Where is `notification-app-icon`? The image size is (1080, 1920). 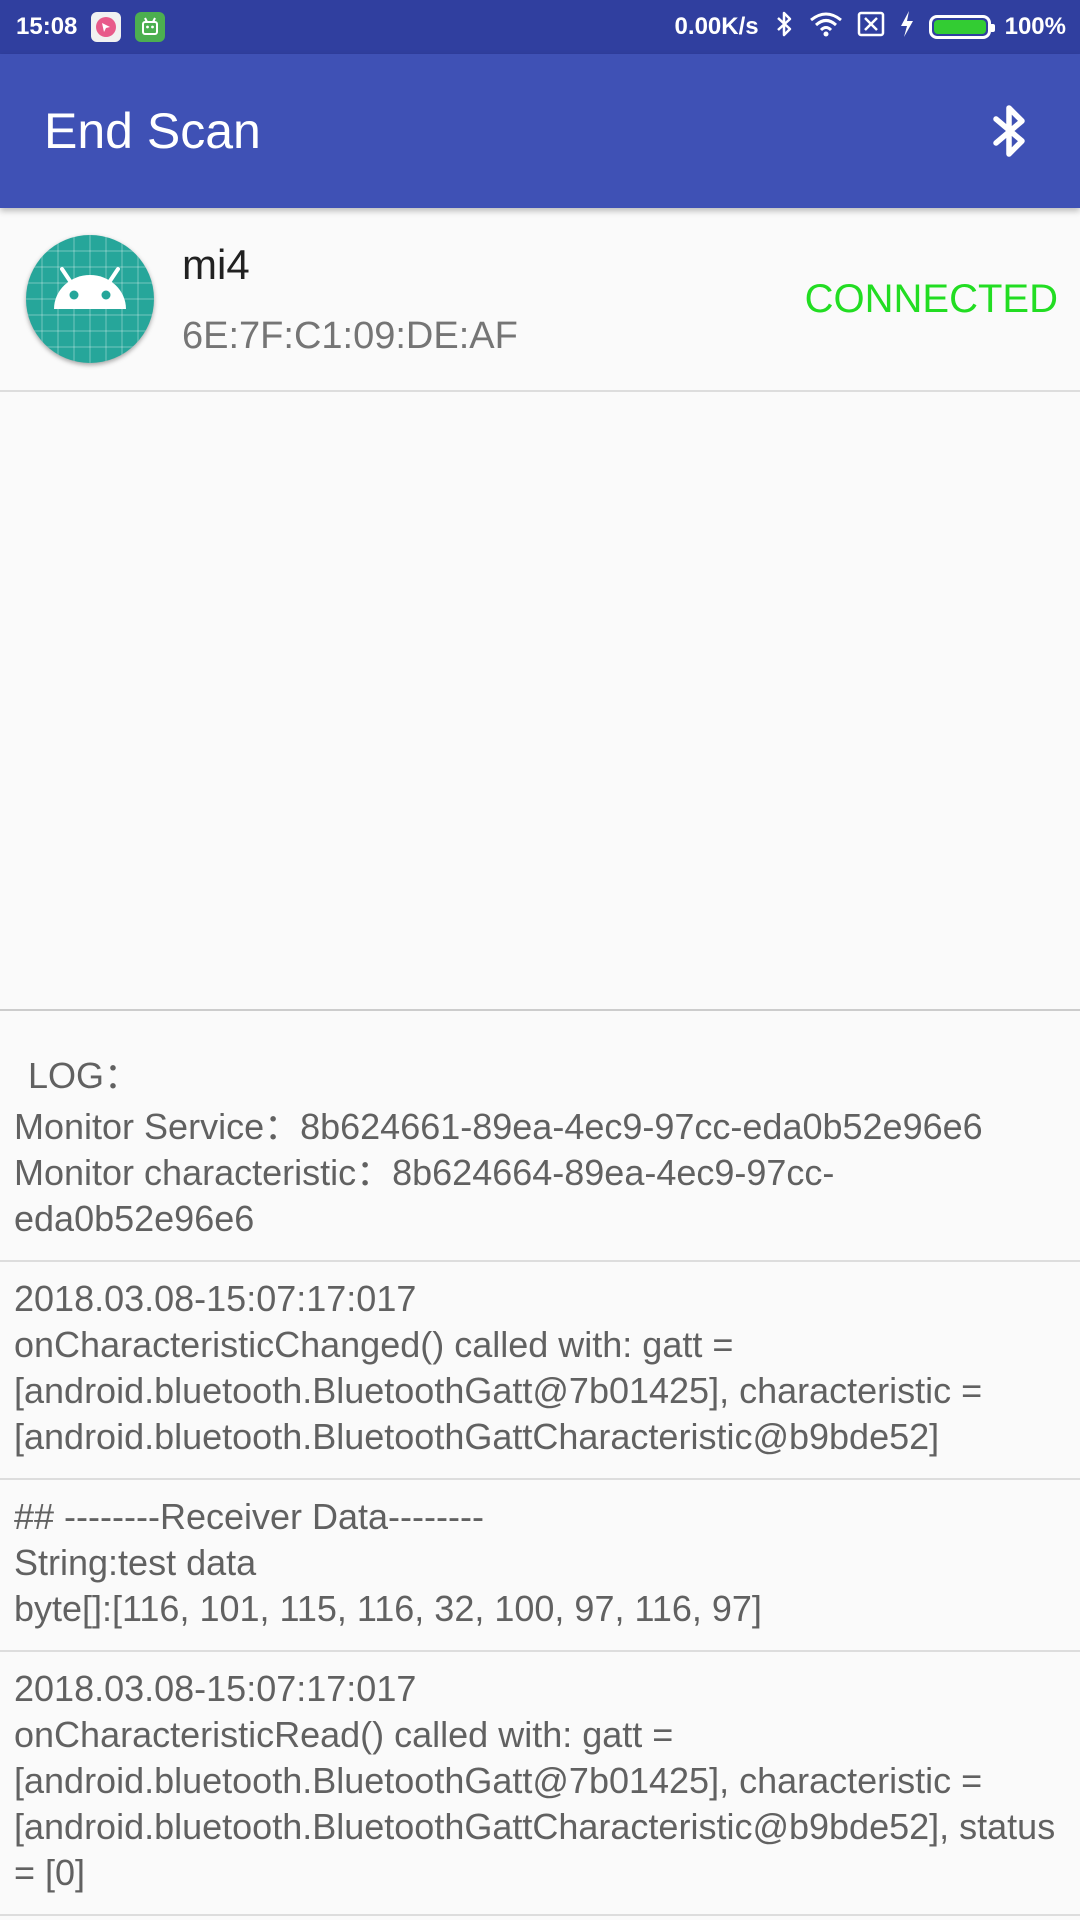 notification-app-icon is located at coordinates (106, 27).